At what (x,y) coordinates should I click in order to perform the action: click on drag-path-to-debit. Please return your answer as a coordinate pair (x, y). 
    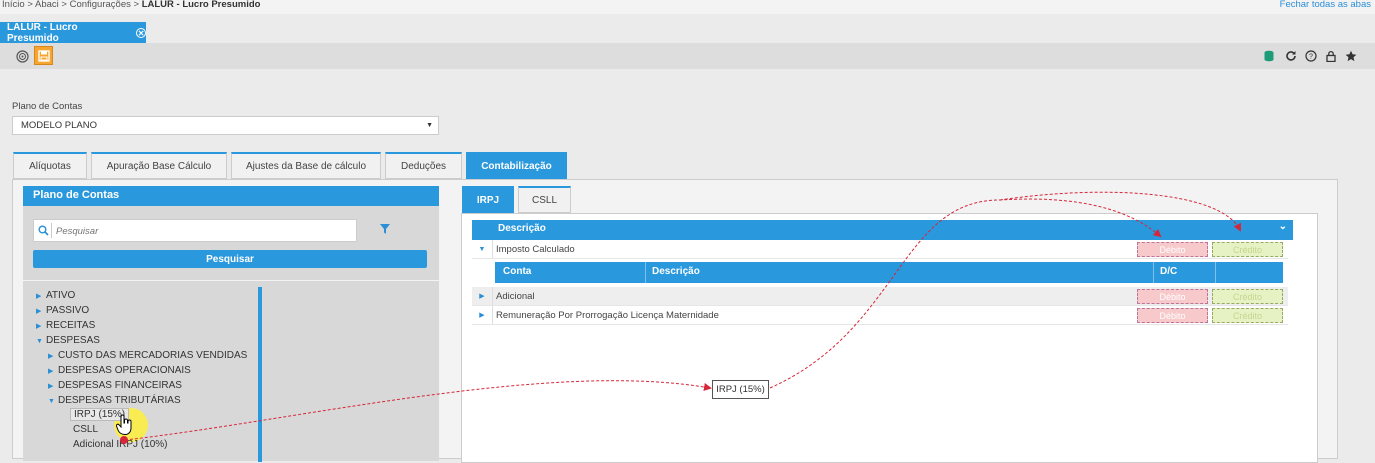
    Looking at the image, I should click on (965, 293).